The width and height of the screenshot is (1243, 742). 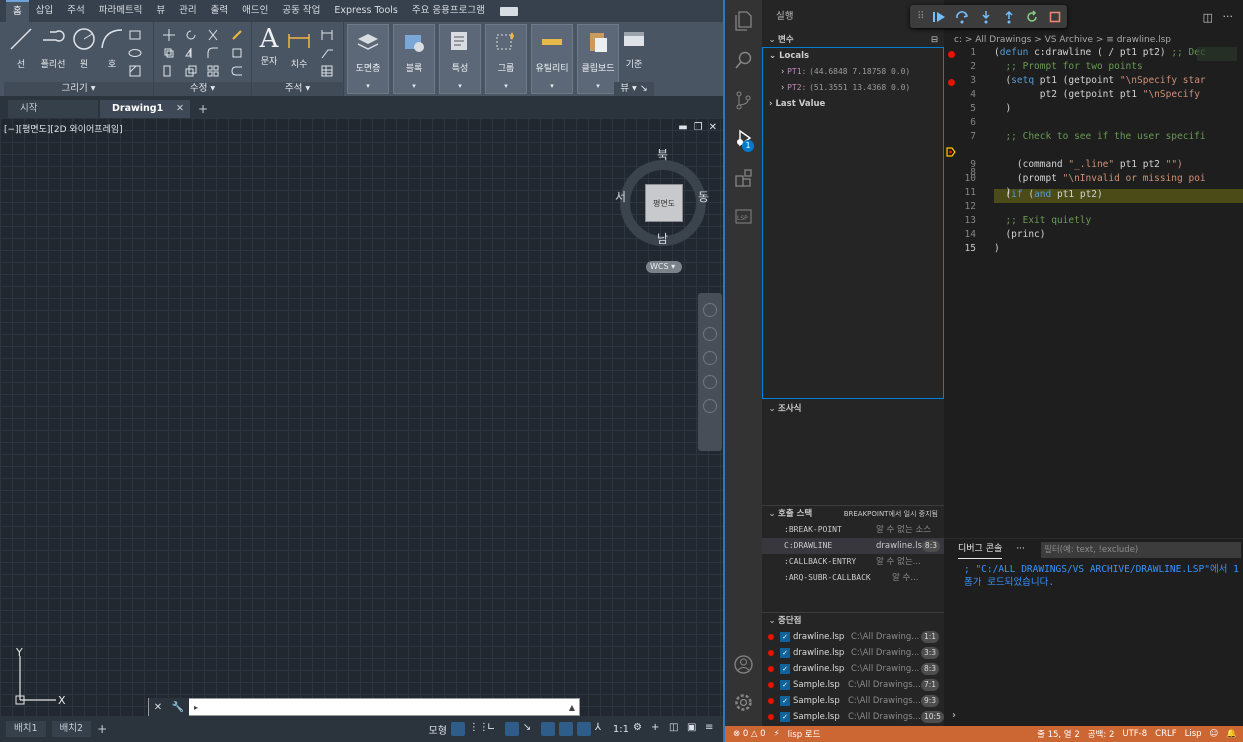 I want to click on lsp-icon: LSP, so click(x=743, y=216).